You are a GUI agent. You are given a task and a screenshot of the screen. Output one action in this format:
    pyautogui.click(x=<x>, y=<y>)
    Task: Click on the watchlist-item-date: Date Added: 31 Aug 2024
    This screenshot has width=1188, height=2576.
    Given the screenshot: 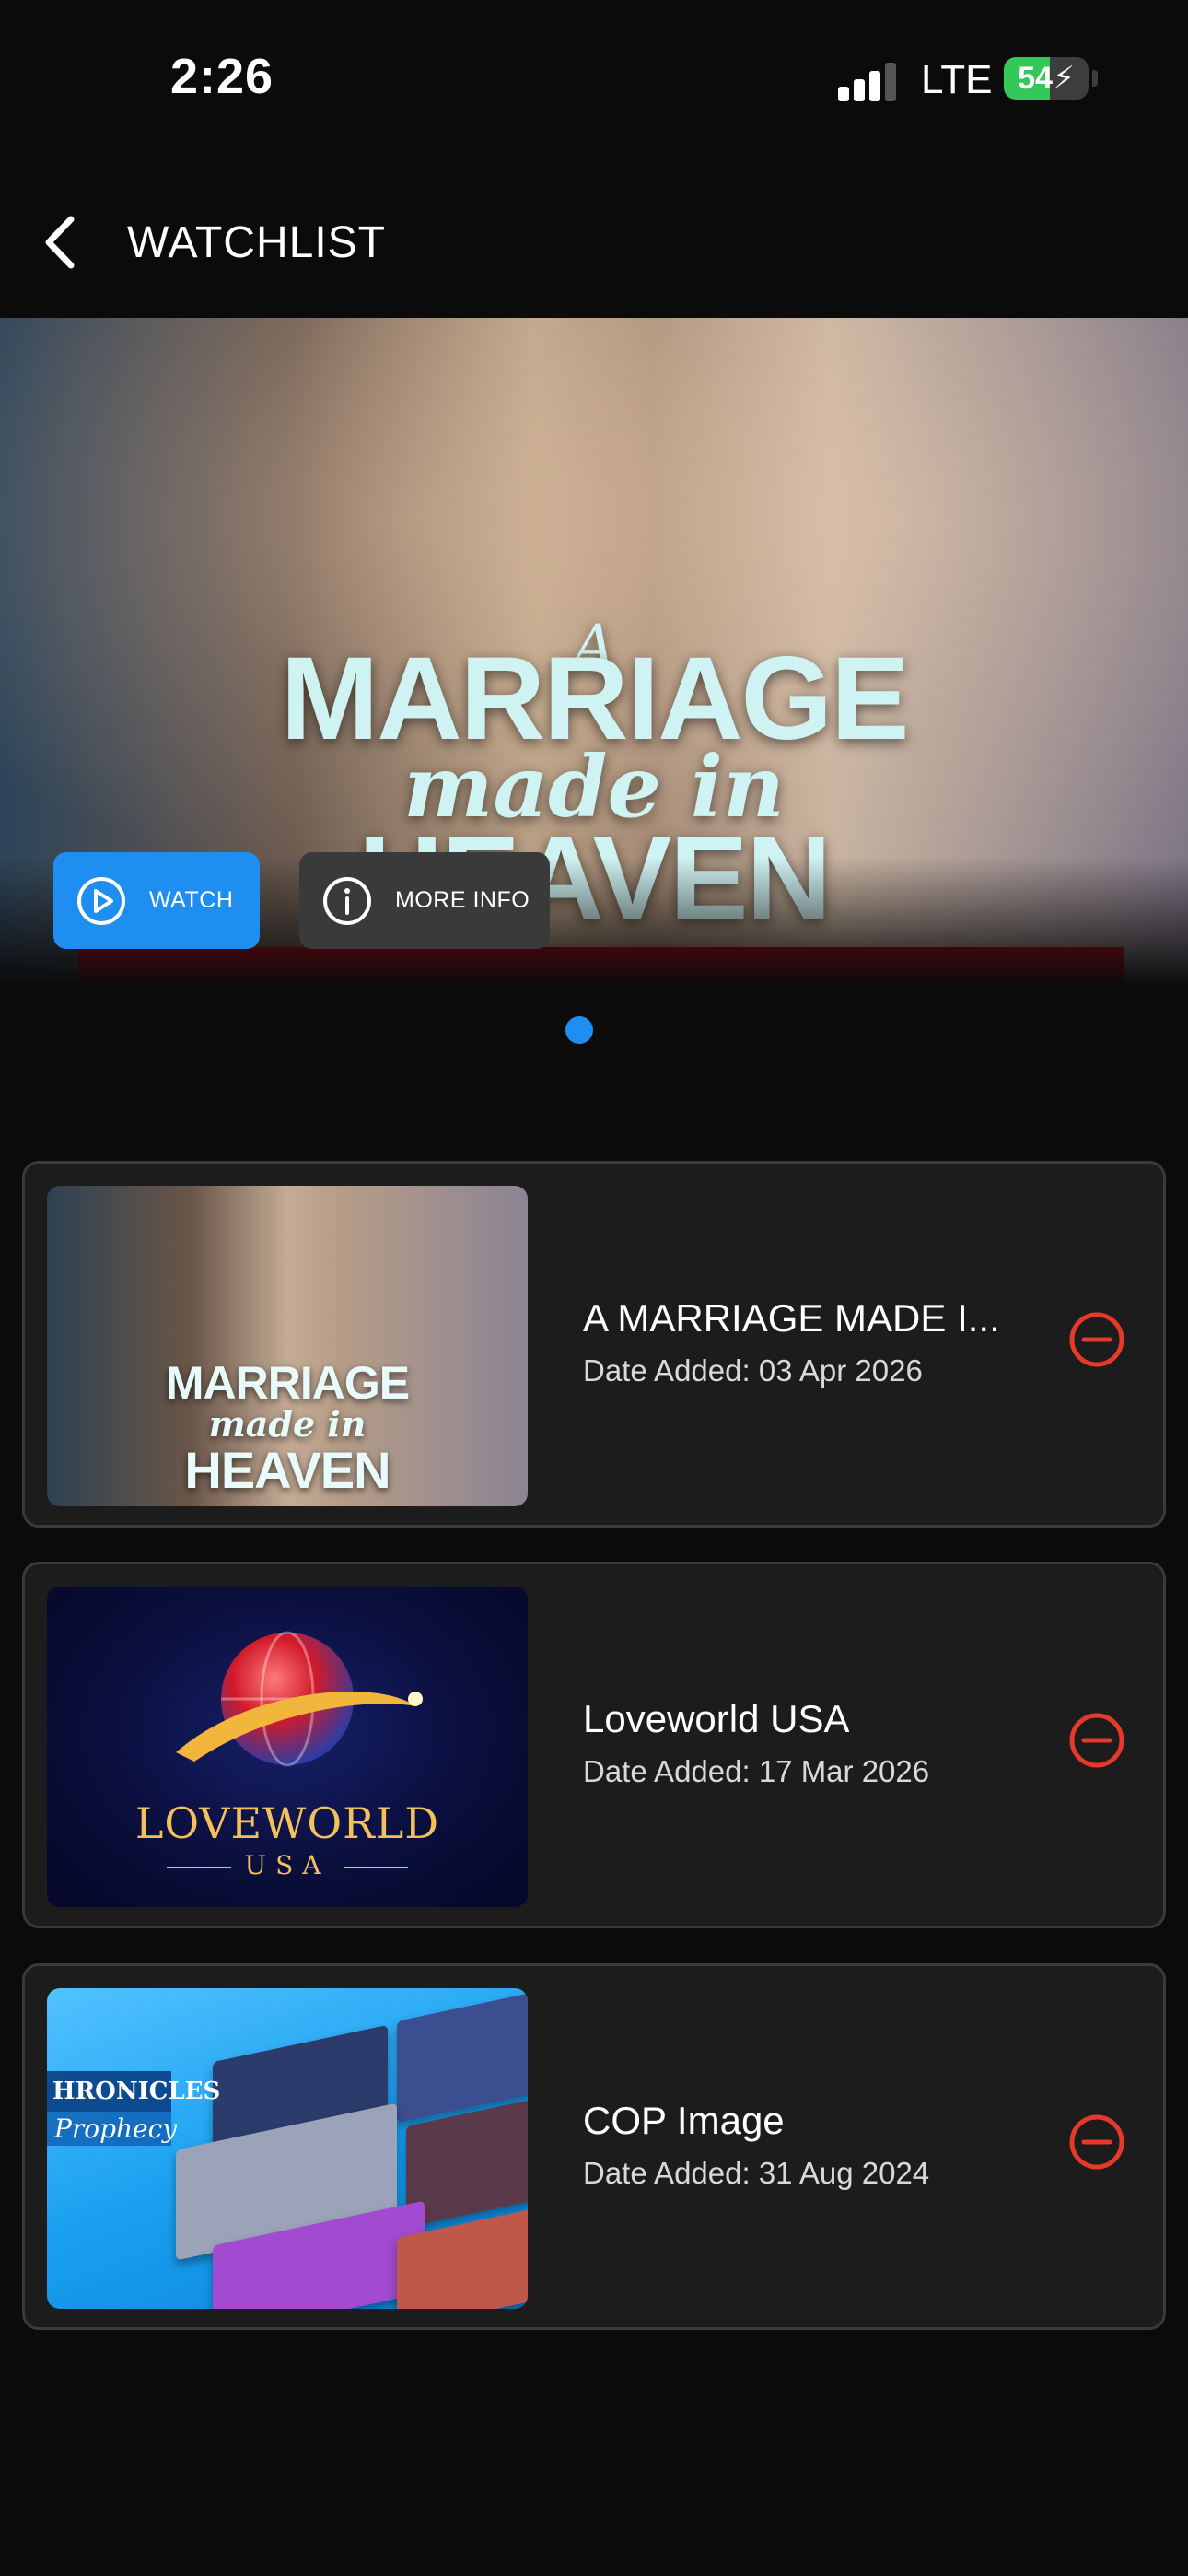 What is the action you would take?
    pyautogui.click(x=756, y=2173)
    